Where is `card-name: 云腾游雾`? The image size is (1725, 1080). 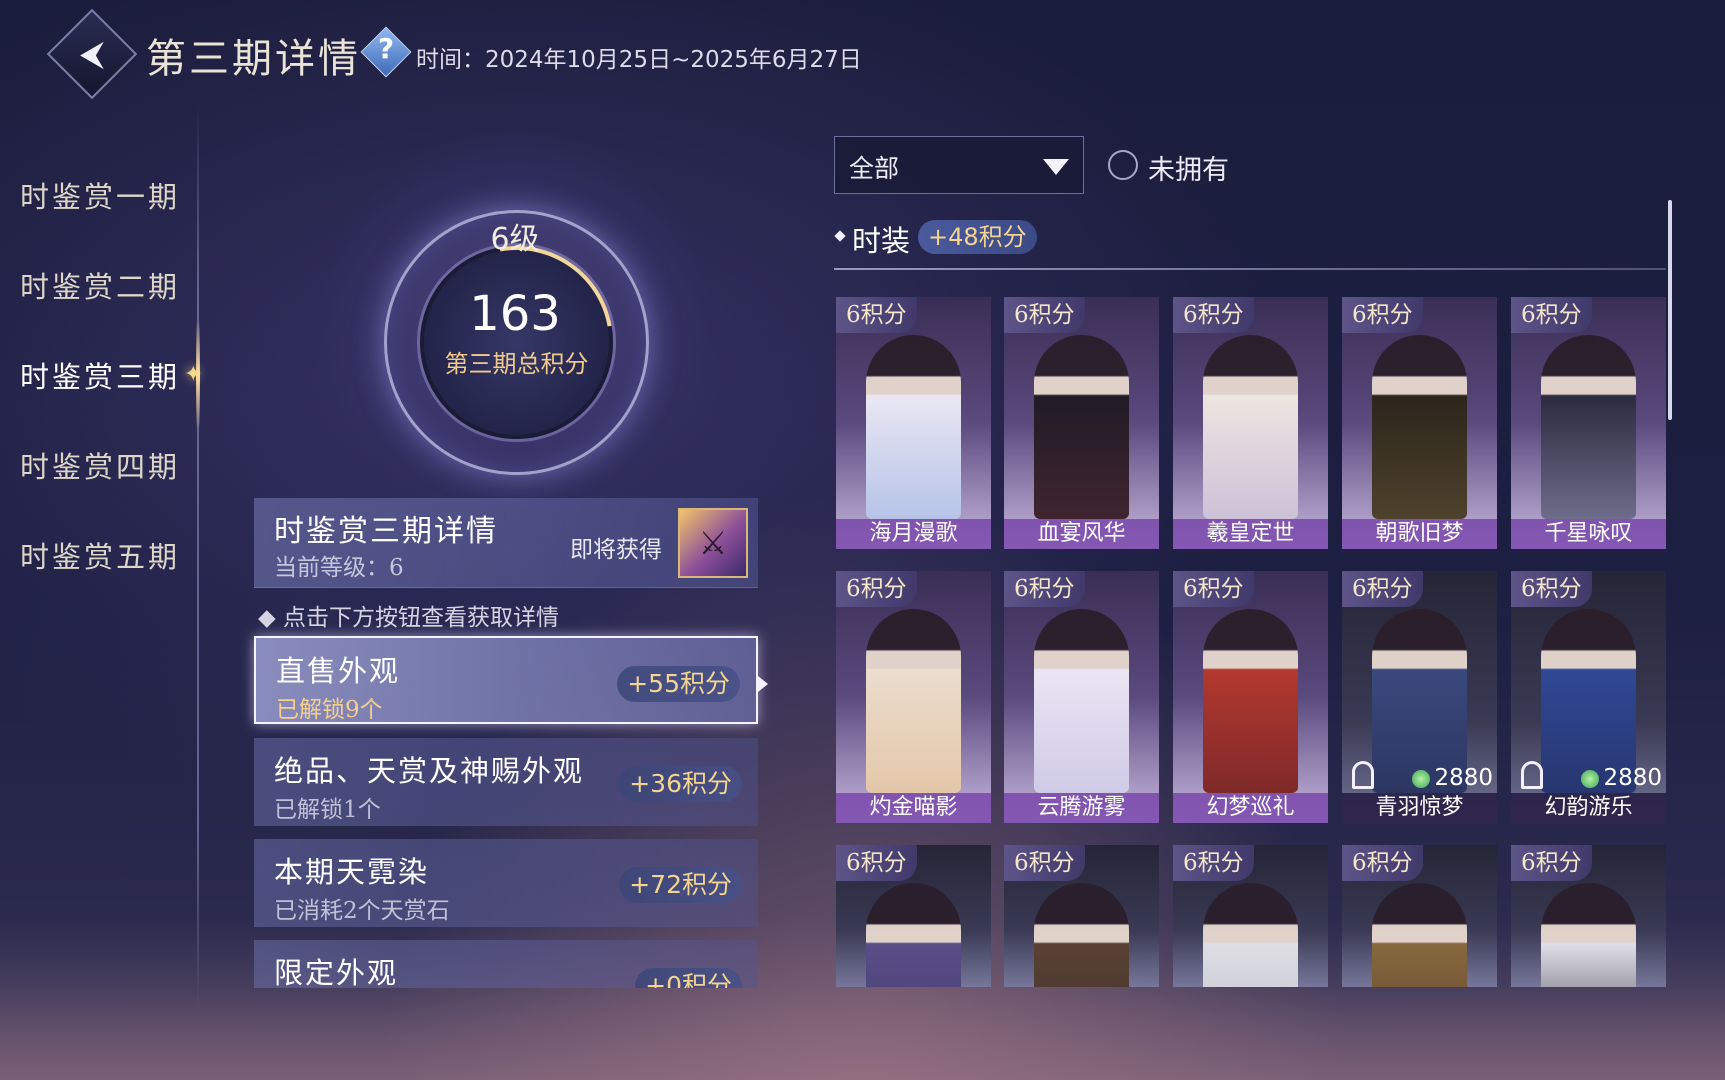
card-name: 云腾游雾 is located at coordinates (1081, 808).